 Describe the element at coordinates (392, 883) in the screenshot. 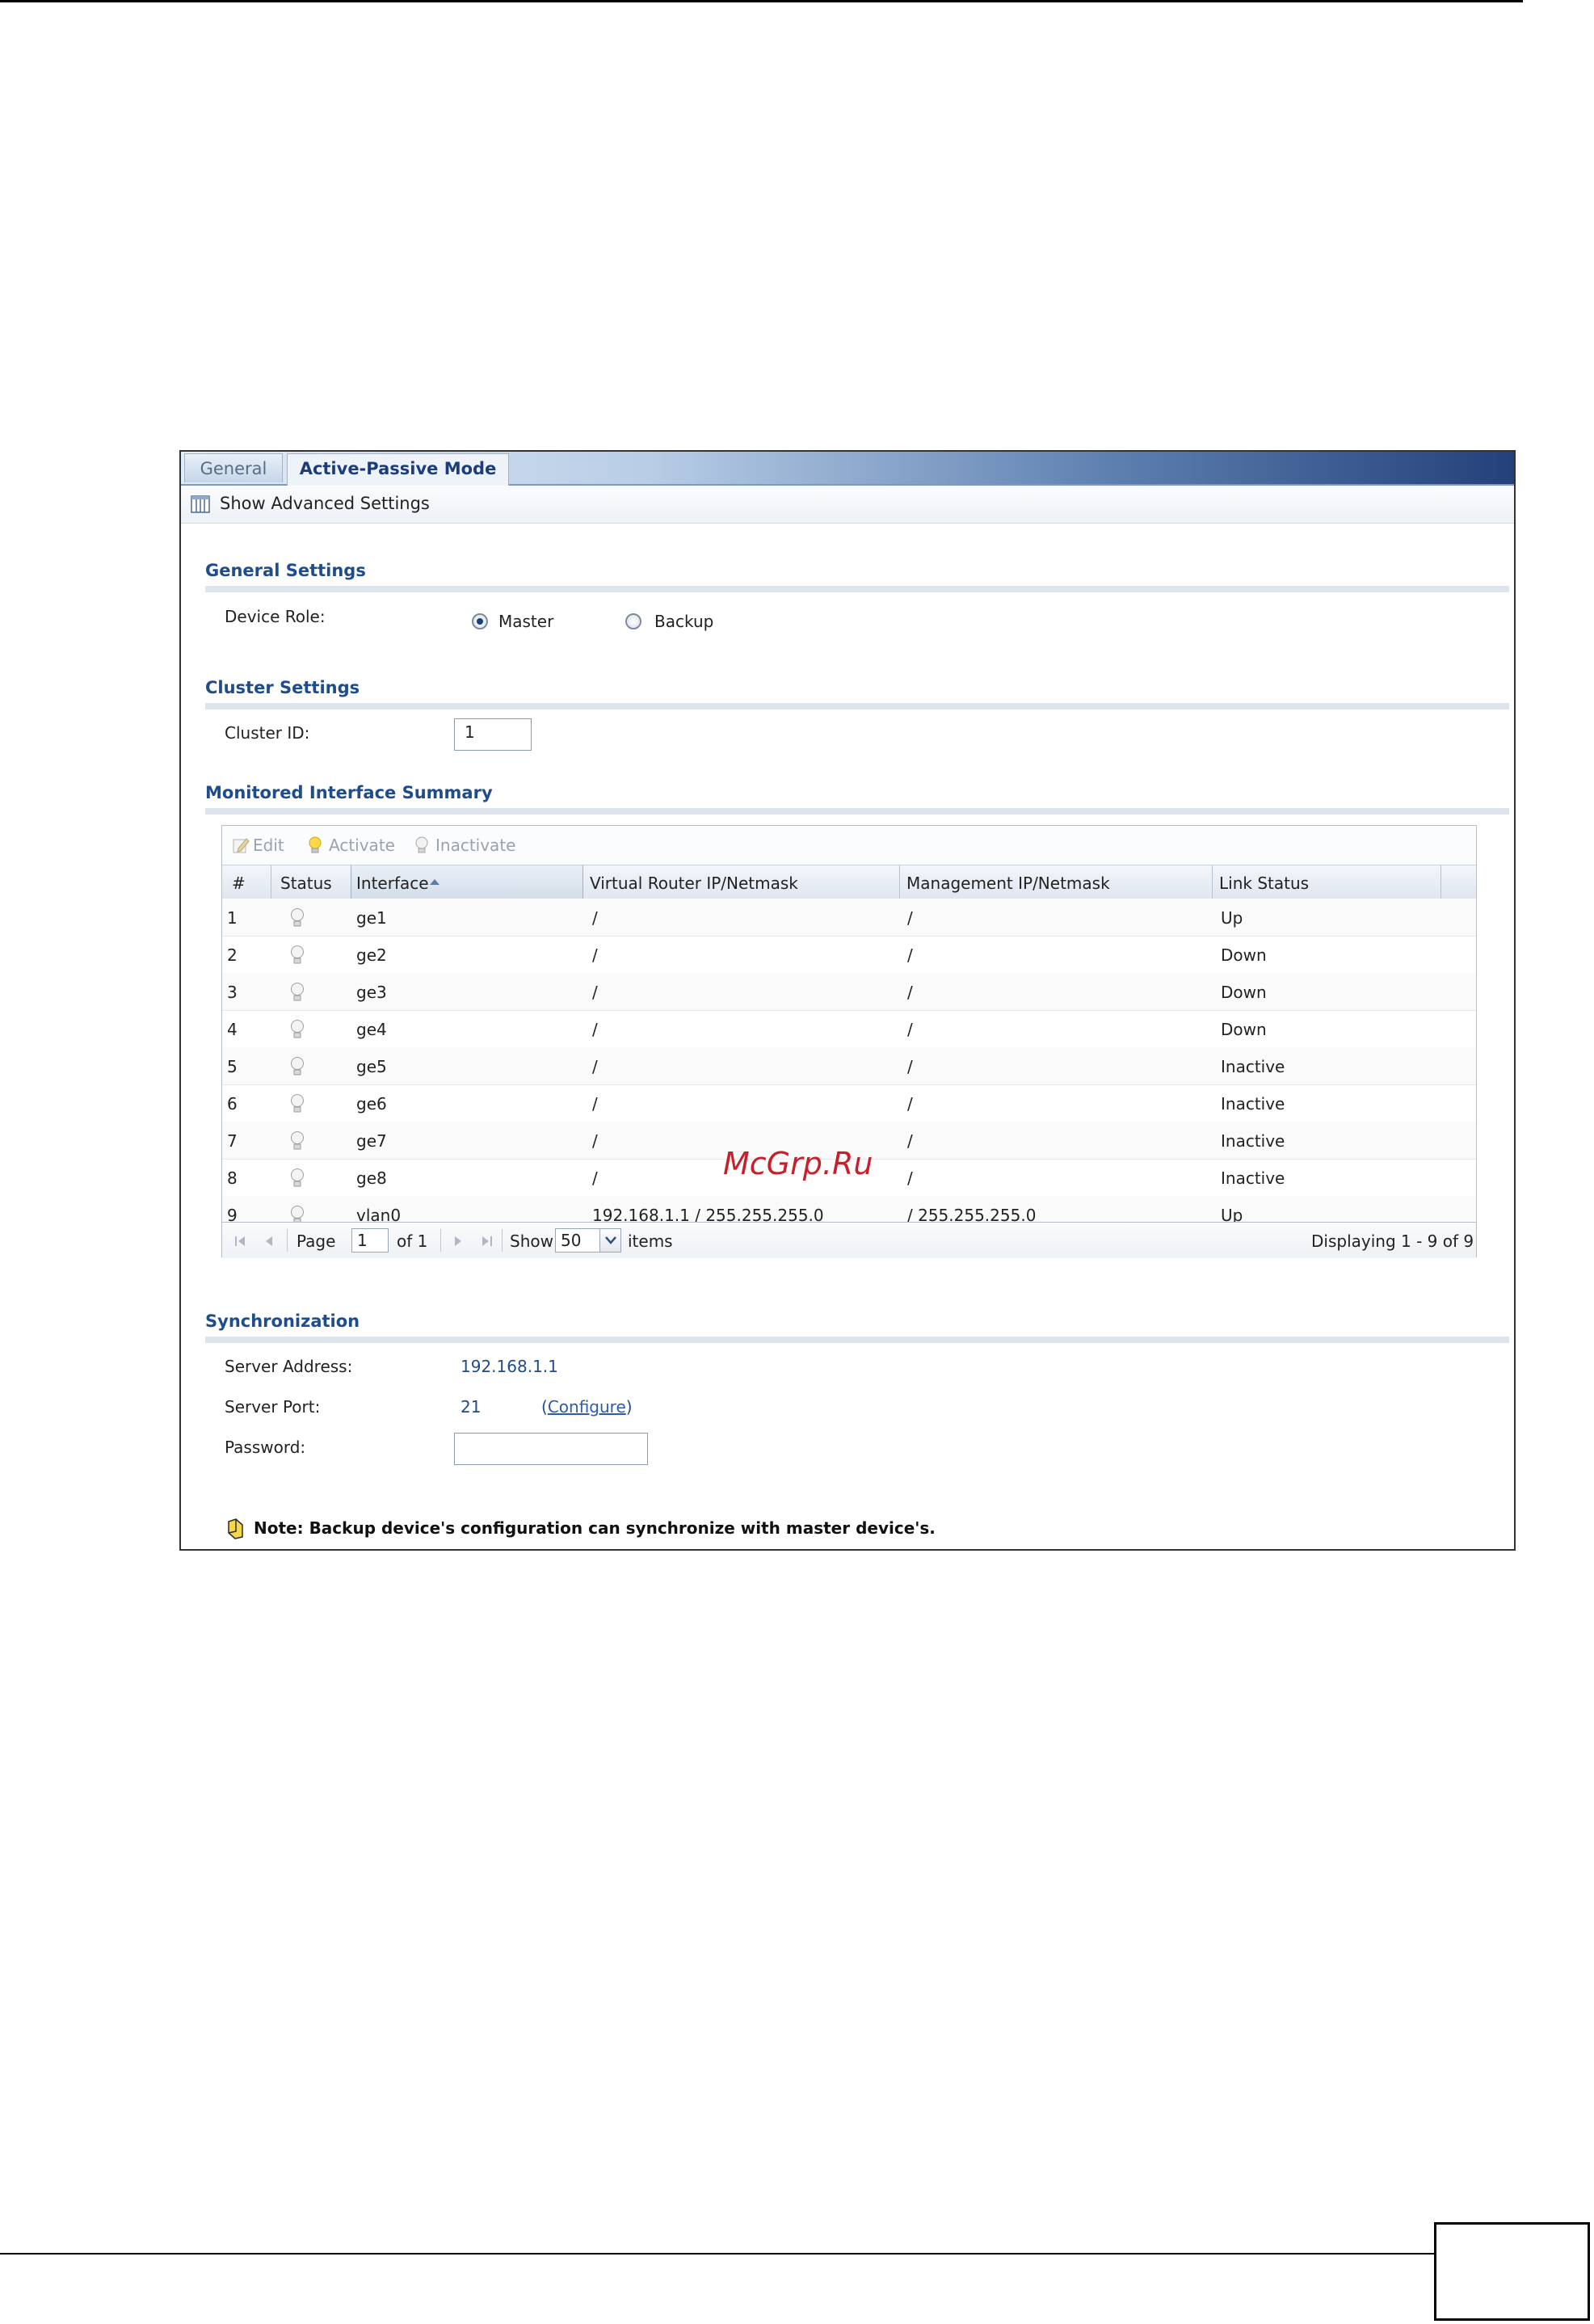

I see `column-header-interface: Interface` at that location.